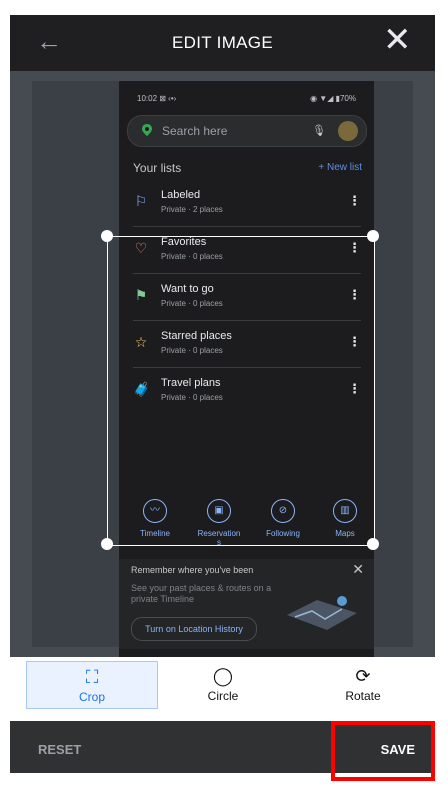 The height and width of the screenshot is (786, 448). Describe the element at coordinates (383, 751) in the screenshot. I see `save-highlight-box` at that location.